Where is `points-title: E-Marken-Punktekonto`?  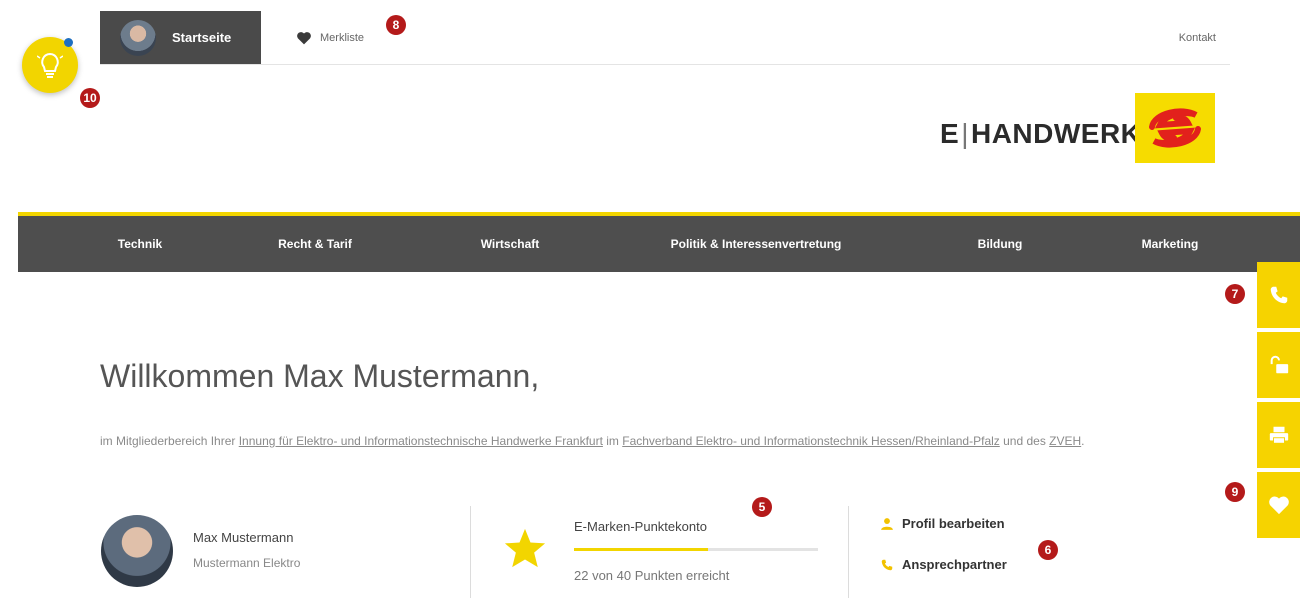
points-title: E-Marken-Punktekonto is located at coordinates (640, 526).